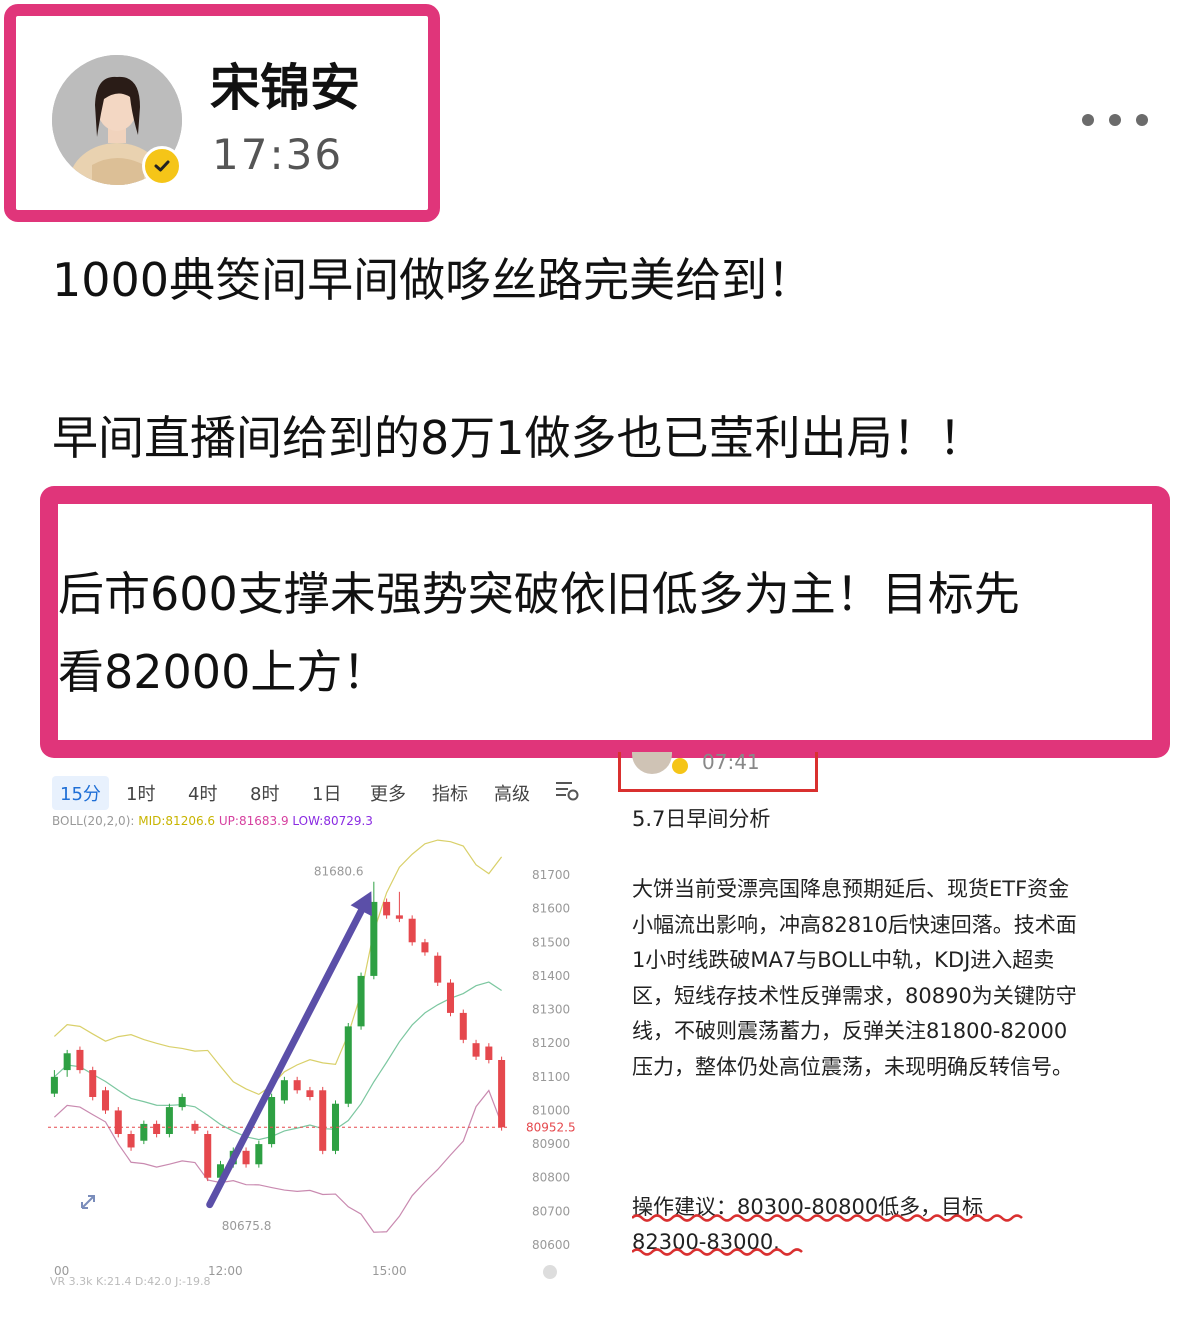  What do you see at coordinates (88, 1202) in the screenshot?
I see `expand-icon` at bounding box center [88, 1202].